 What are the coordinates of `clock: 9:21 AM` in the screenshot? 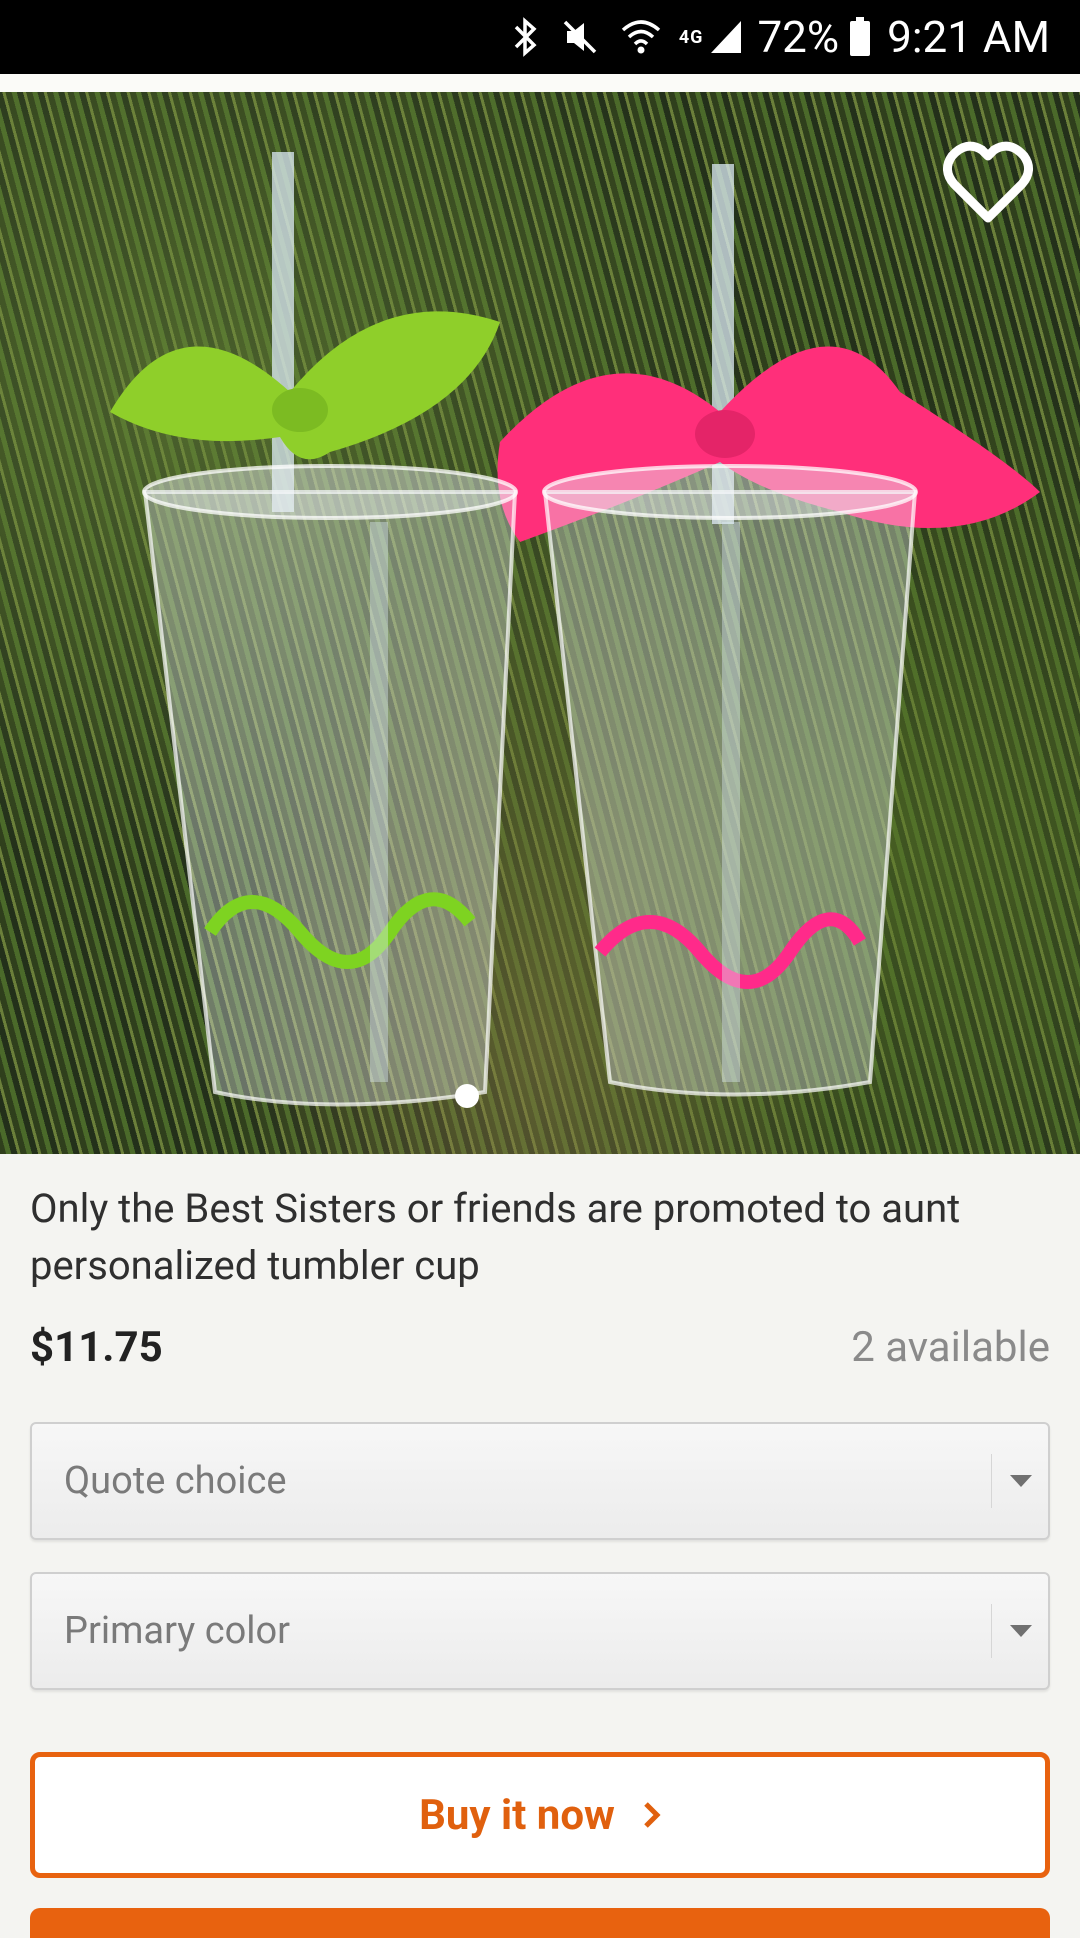 It's located at (968, 37).